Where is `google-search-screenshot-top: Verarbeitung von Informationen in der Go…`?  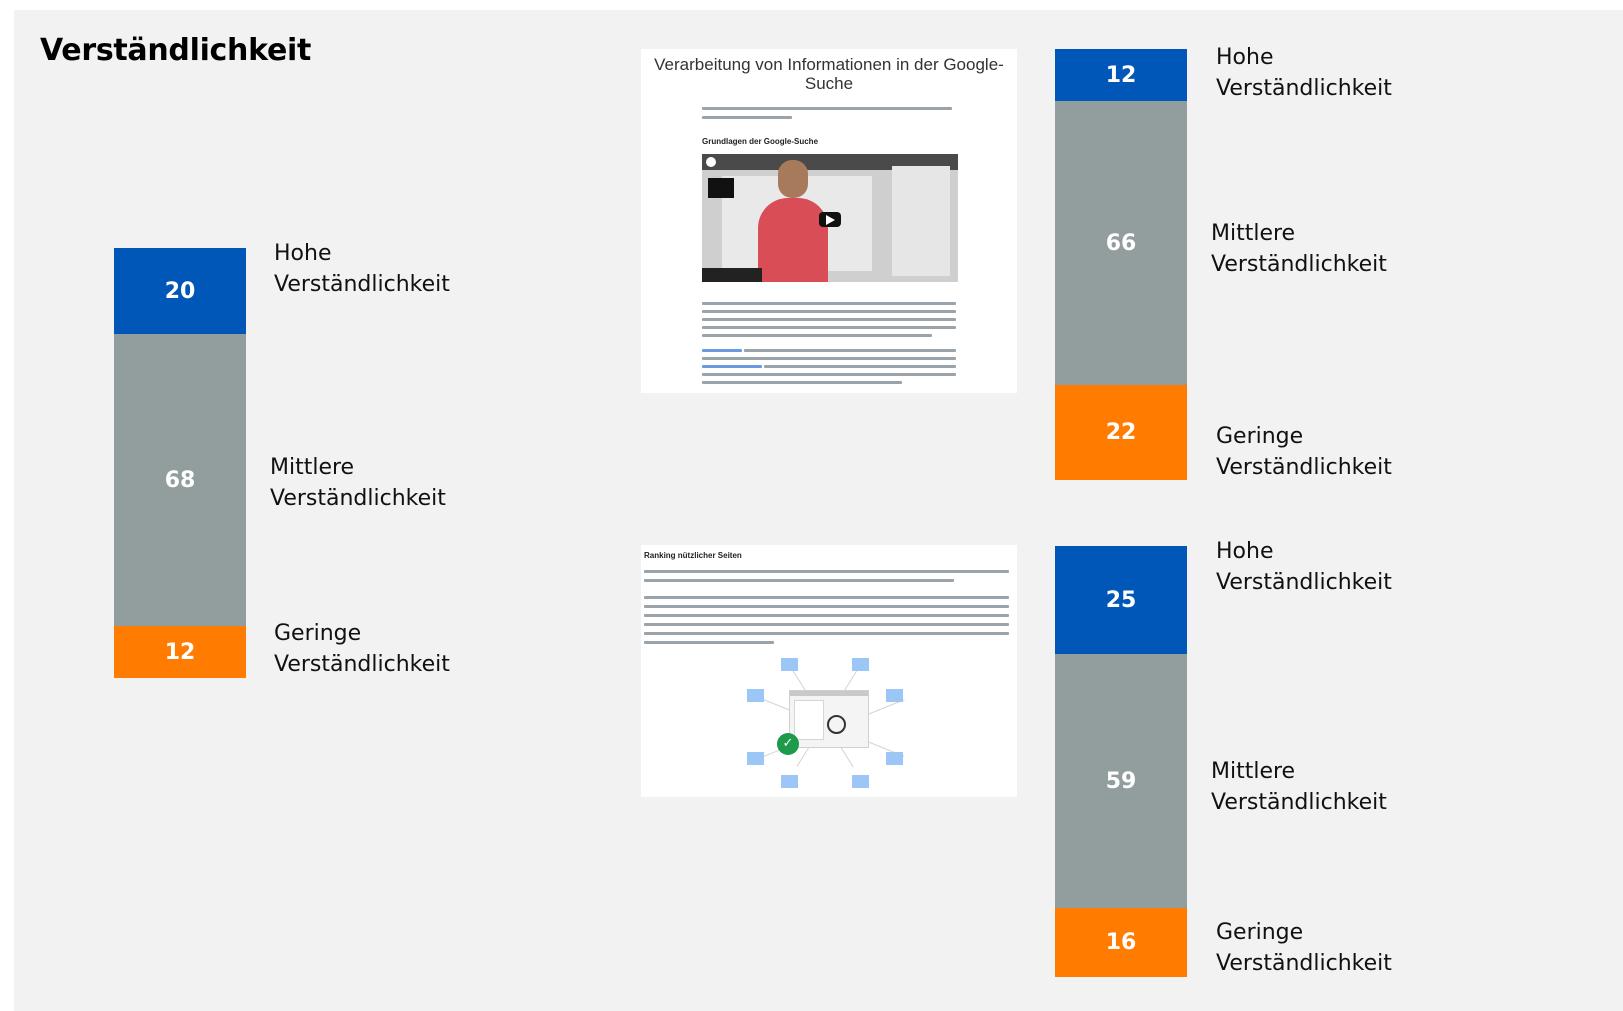 google-search-screenshot-top: Verarbeitung von Informationen in der Go… is located at coordinates (829, 221).